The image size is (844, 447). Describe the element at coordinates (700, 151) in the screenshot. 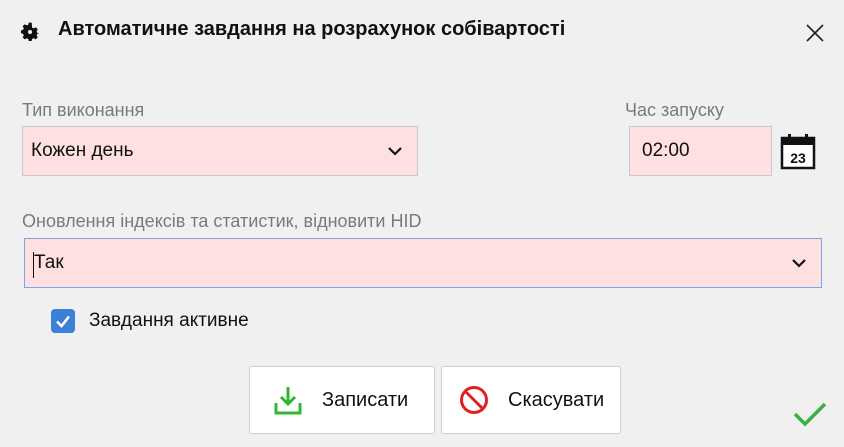

I see `start-time-input: 02:00` at that location.